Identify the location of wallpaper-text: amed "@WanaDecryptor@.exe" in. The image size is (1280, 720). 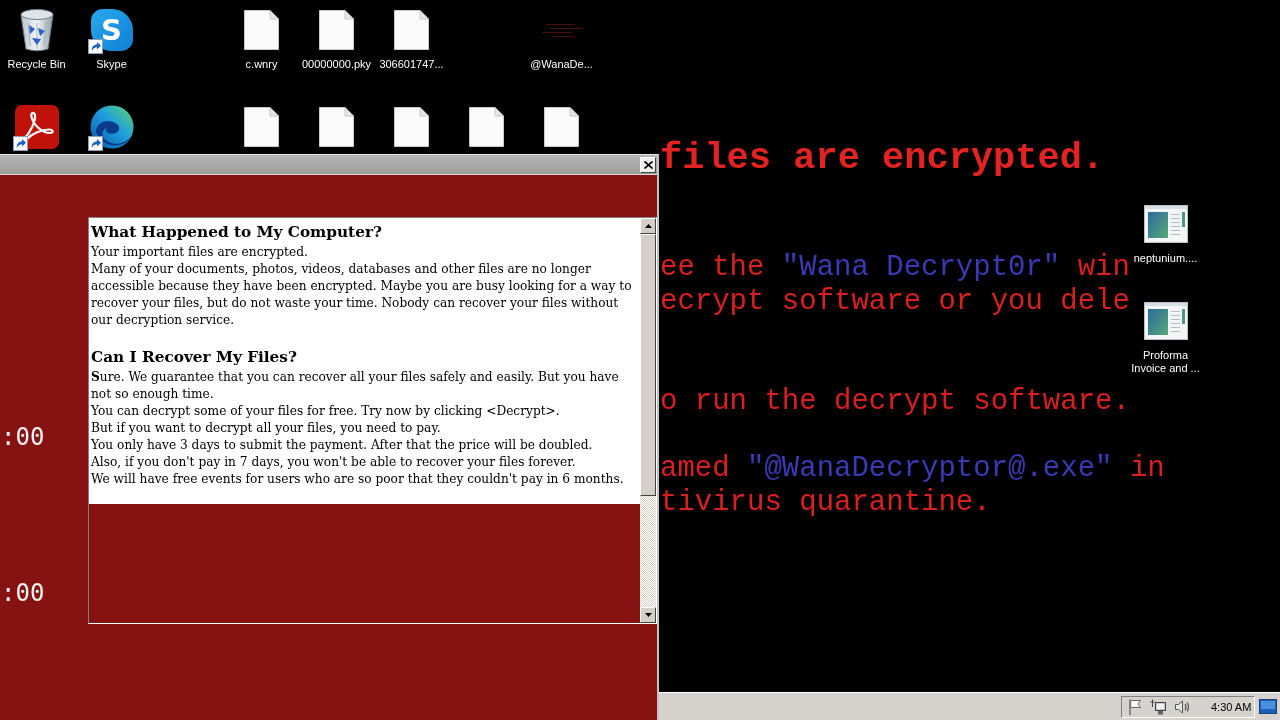
(912, 469).